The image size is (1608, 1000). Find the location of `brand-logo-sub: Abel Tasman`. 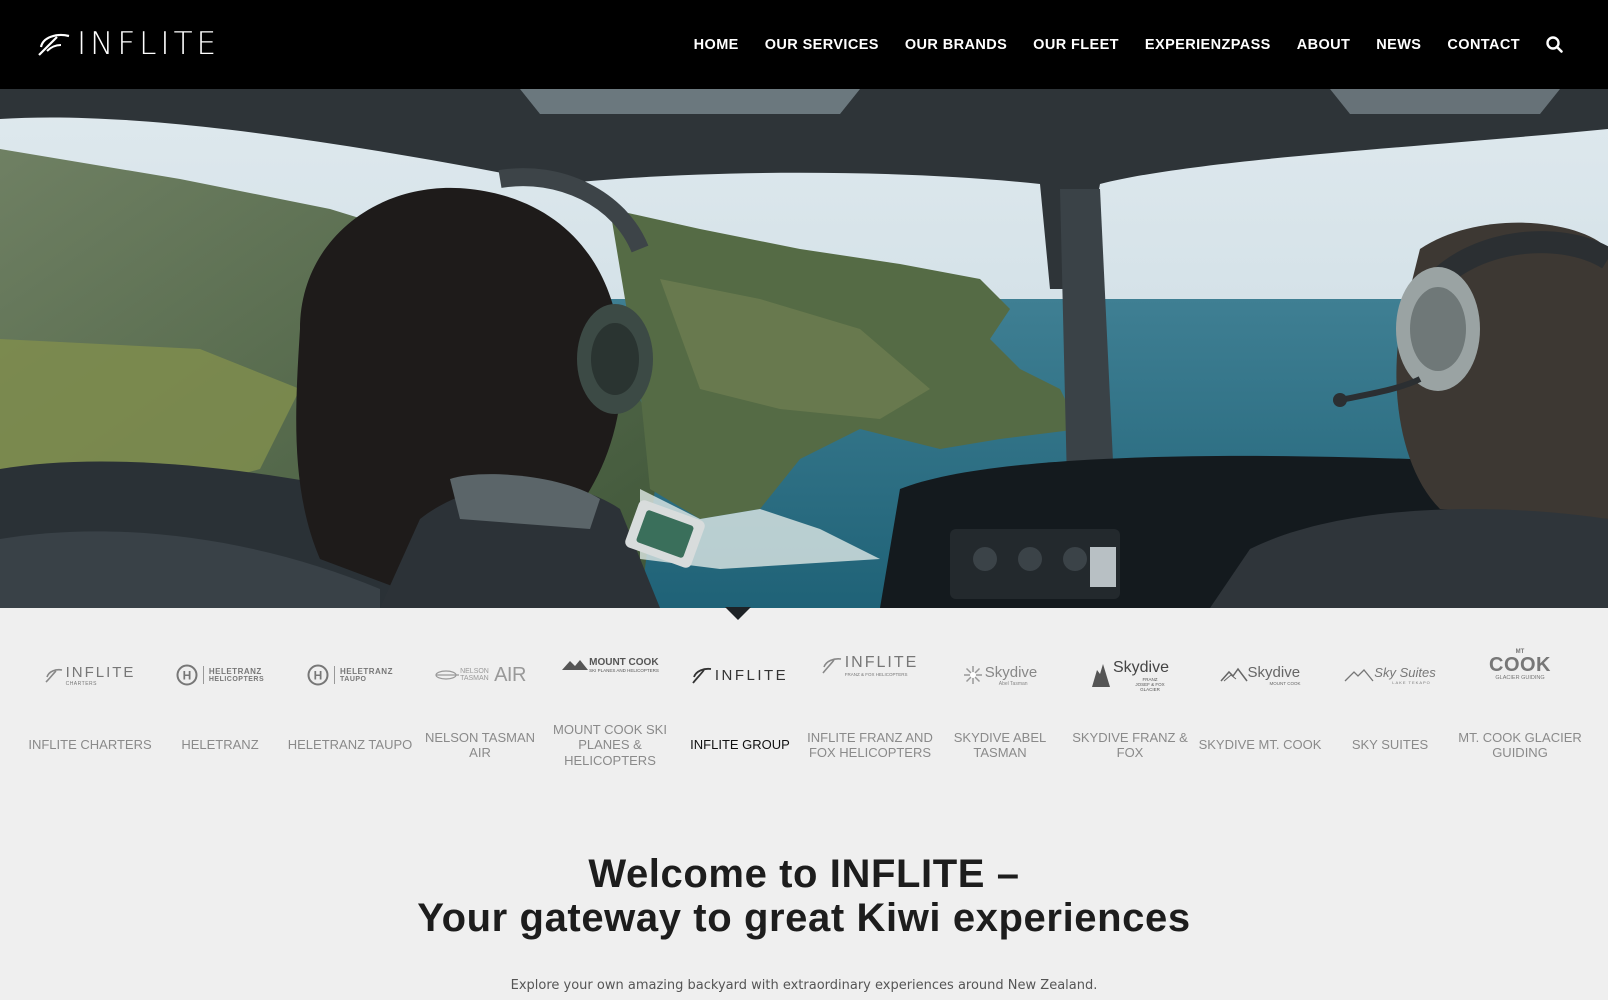

brand-logo-sub: Abel Tasman is located at coordinates (1013, 683).